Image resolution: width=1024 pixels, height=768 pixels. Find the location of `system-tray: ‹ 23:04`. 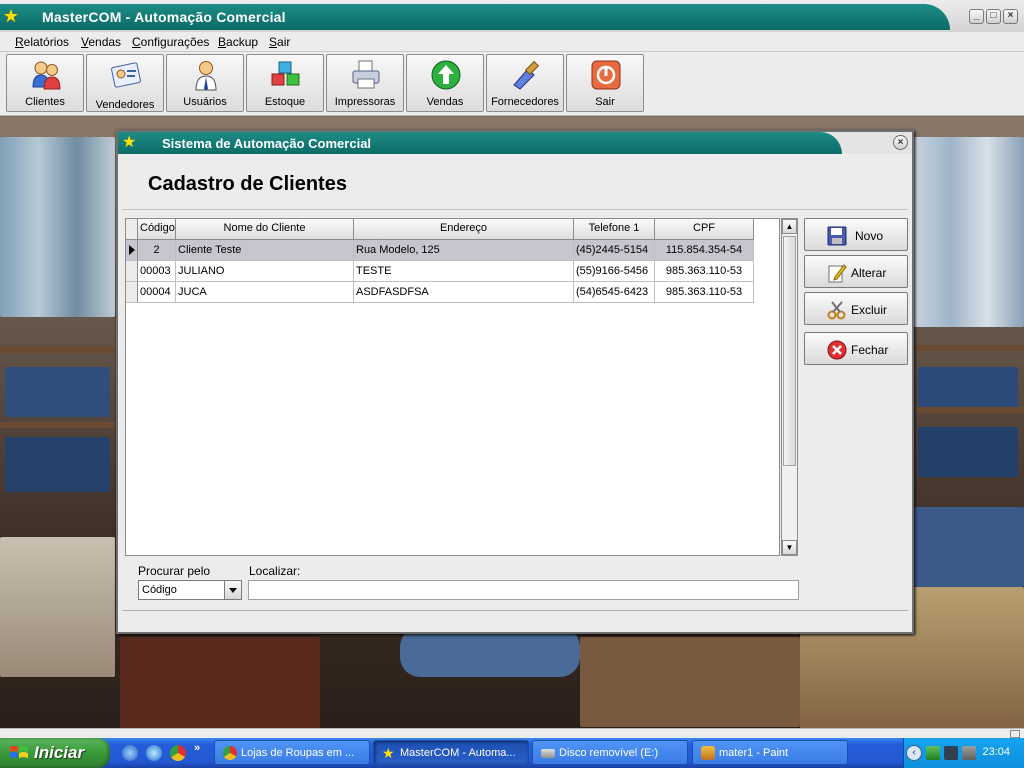

system-tray: ‹ 23:04 is located at coordinates (963, 753).